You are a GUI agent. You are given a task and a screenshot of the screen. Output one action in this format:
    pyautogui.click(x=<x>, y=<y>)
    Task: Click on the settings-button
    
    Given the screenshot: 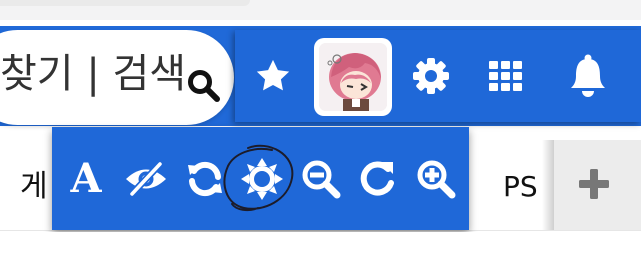 What is the action you would take?
    pyautogui.click(x=431, y=76)
    